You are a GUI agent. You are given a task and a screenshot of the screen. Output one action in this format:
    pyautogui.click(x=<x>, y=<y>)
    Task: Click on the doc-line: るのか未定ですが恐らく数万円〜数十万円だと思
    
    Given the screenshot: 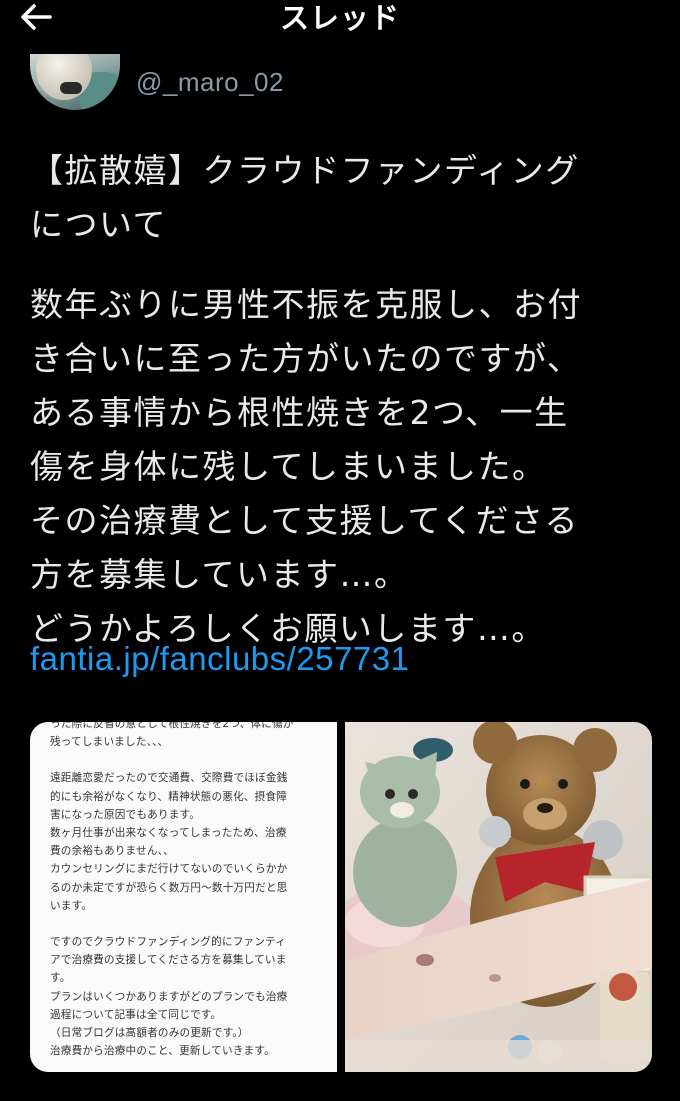 What is the action you would take?
    pyautogui.click(x=169, y=887)
    